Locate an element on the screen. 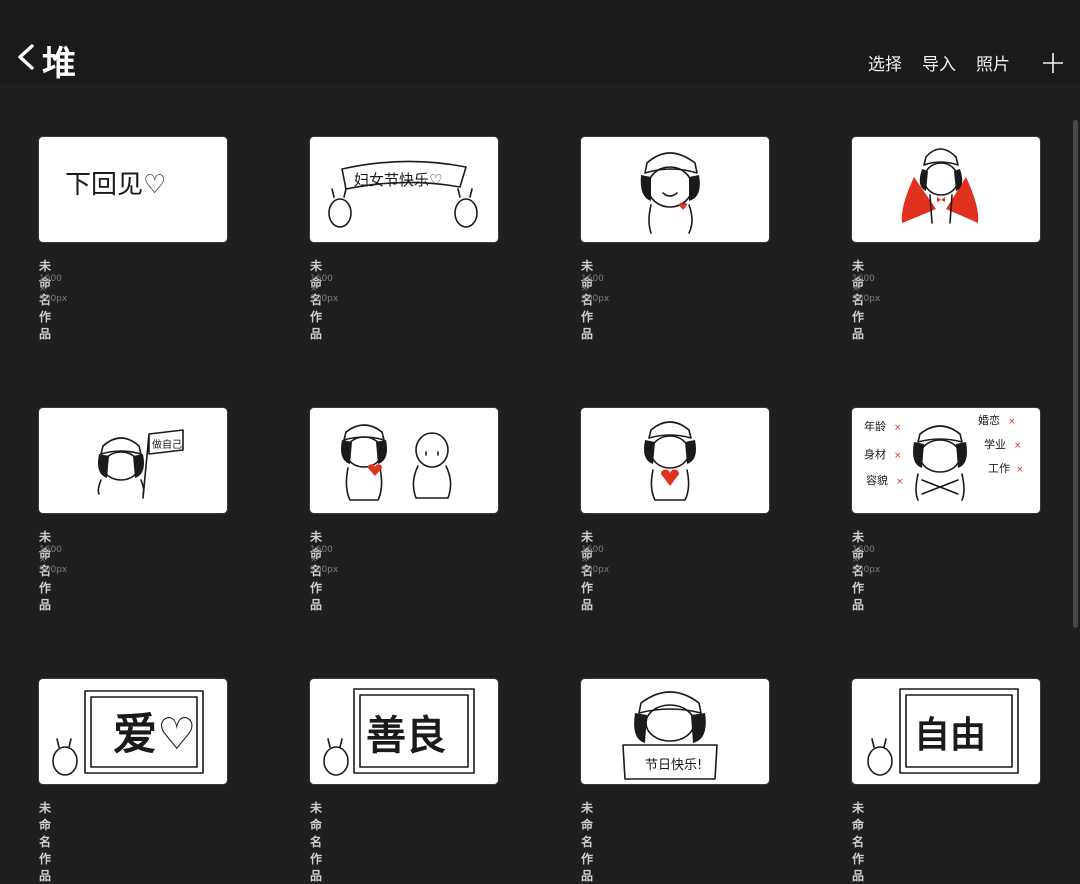 The width and height of the screenshot is (1080, 884). artwork-drawing: 节日快乐! is located at coordinates (670, 735).